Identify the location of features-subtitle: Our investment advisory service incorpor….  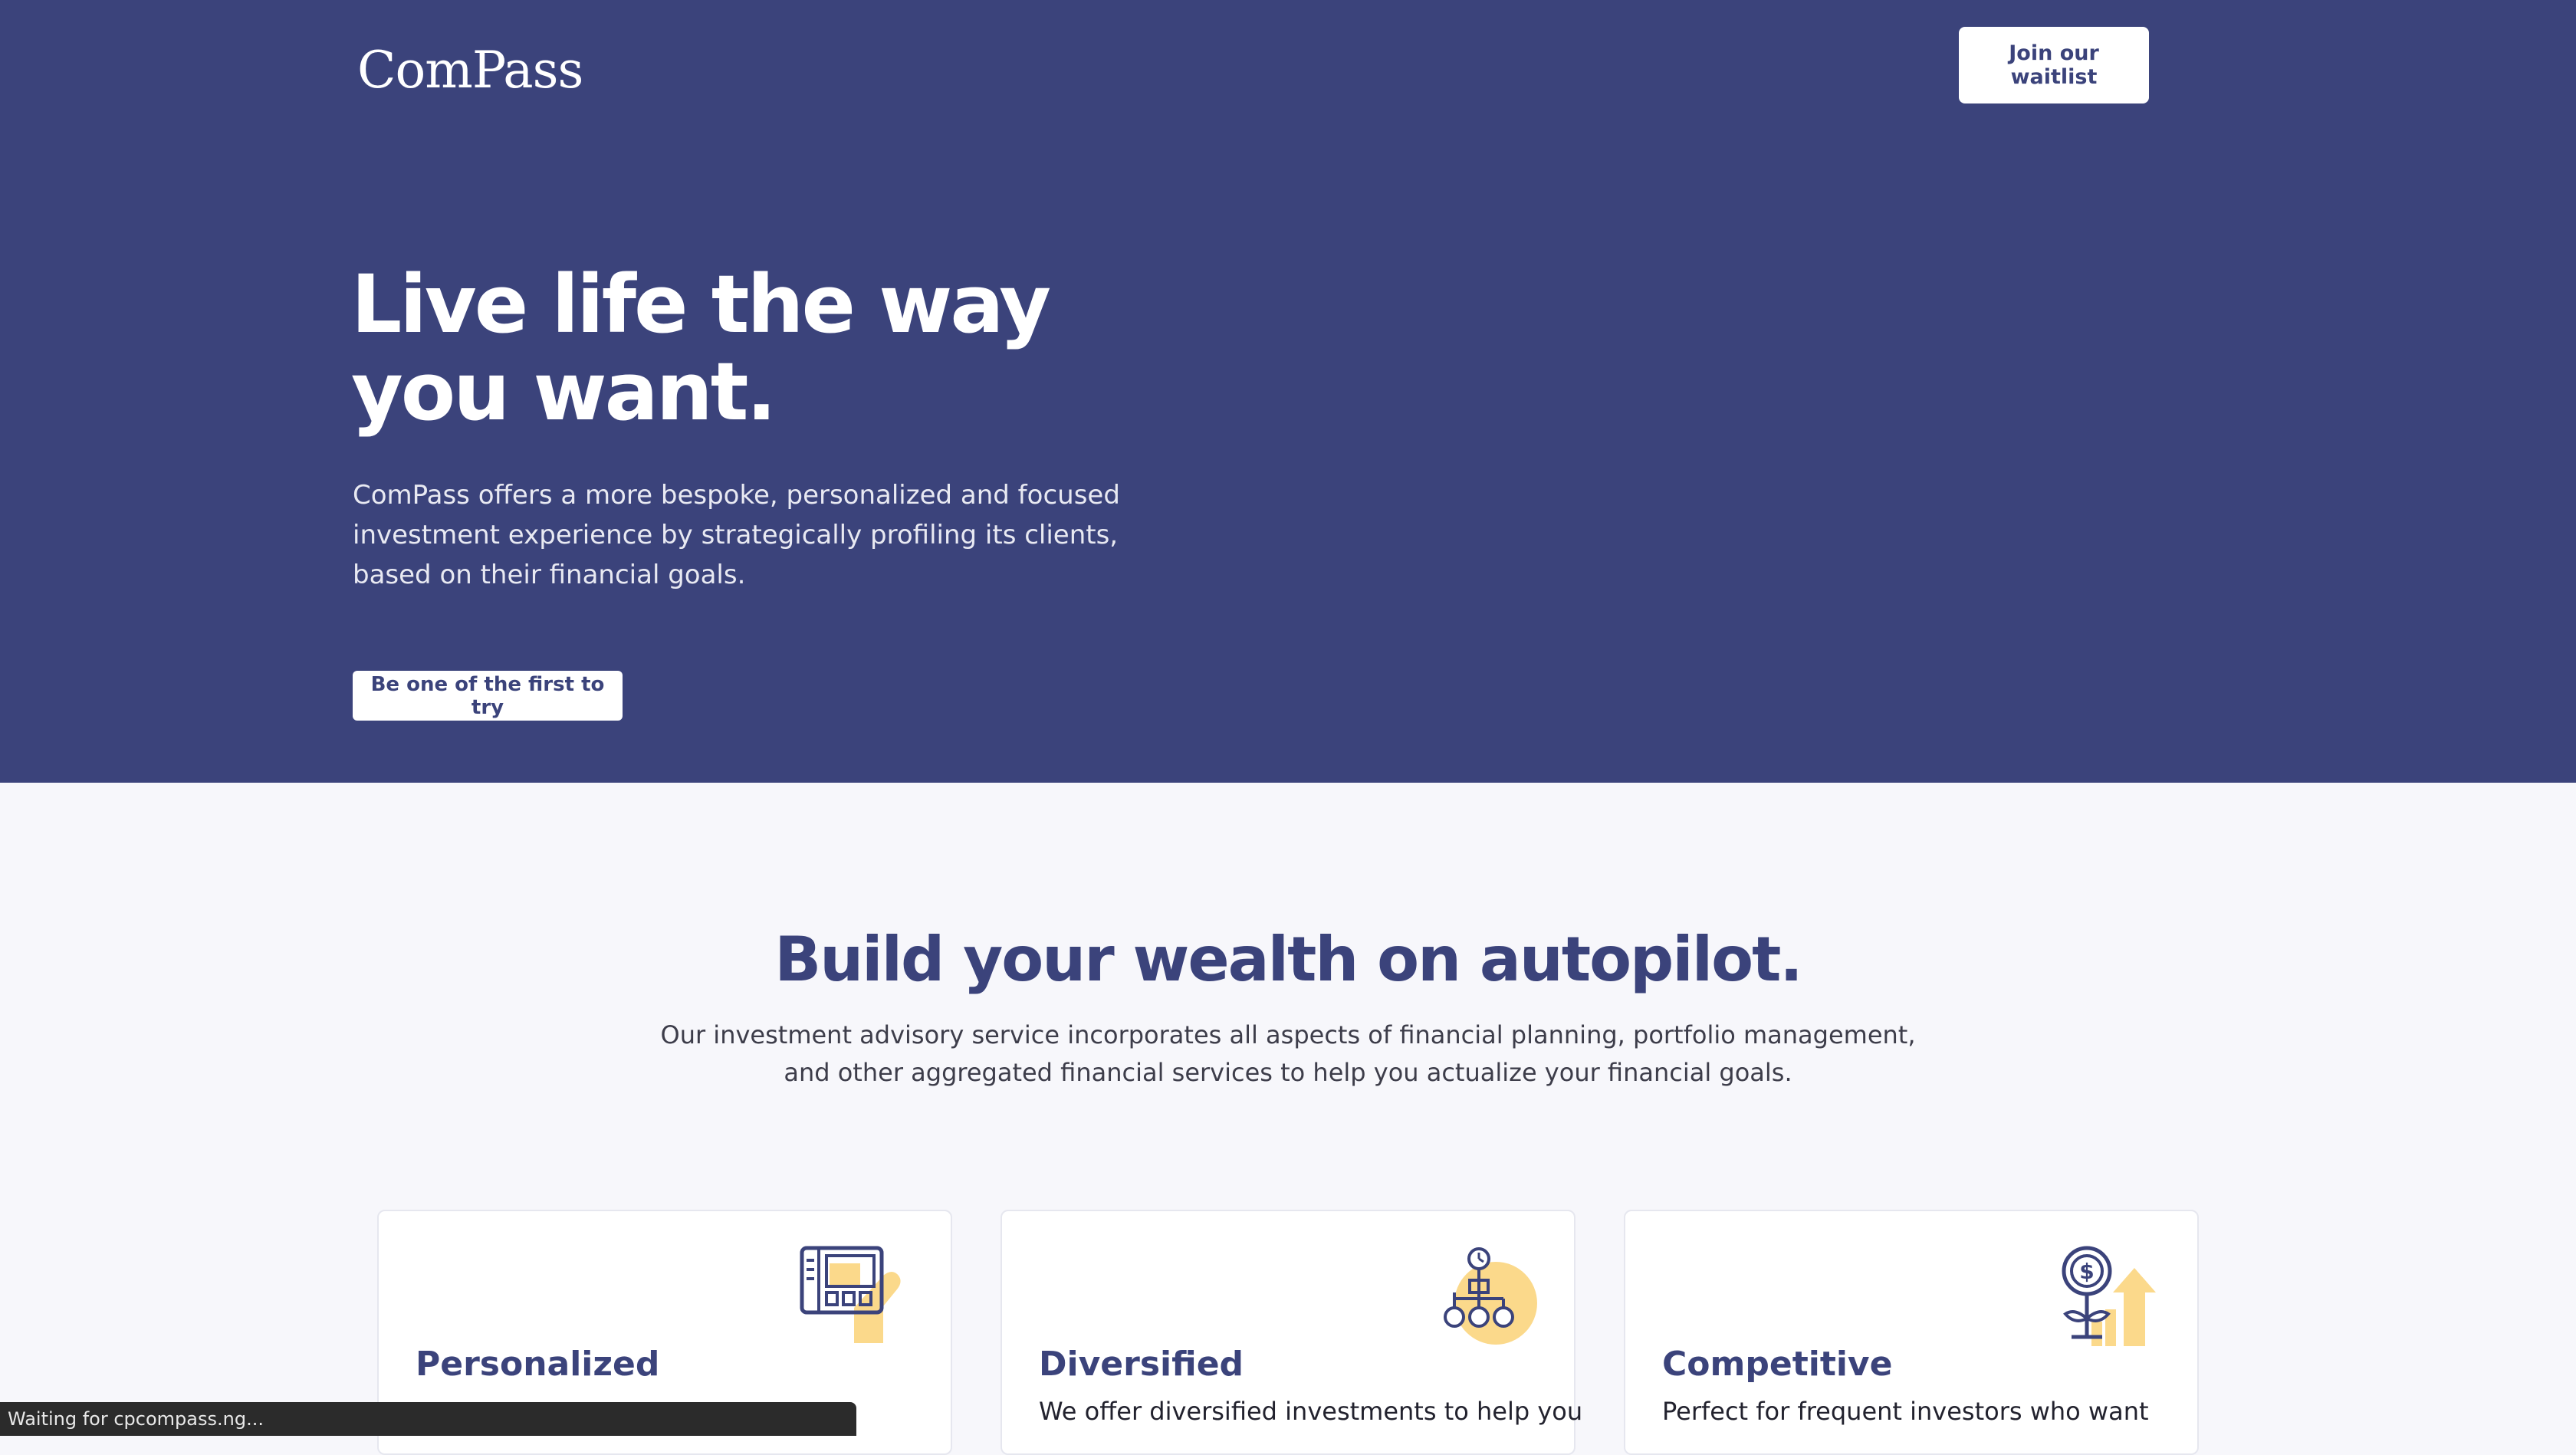
(1288, 1053).